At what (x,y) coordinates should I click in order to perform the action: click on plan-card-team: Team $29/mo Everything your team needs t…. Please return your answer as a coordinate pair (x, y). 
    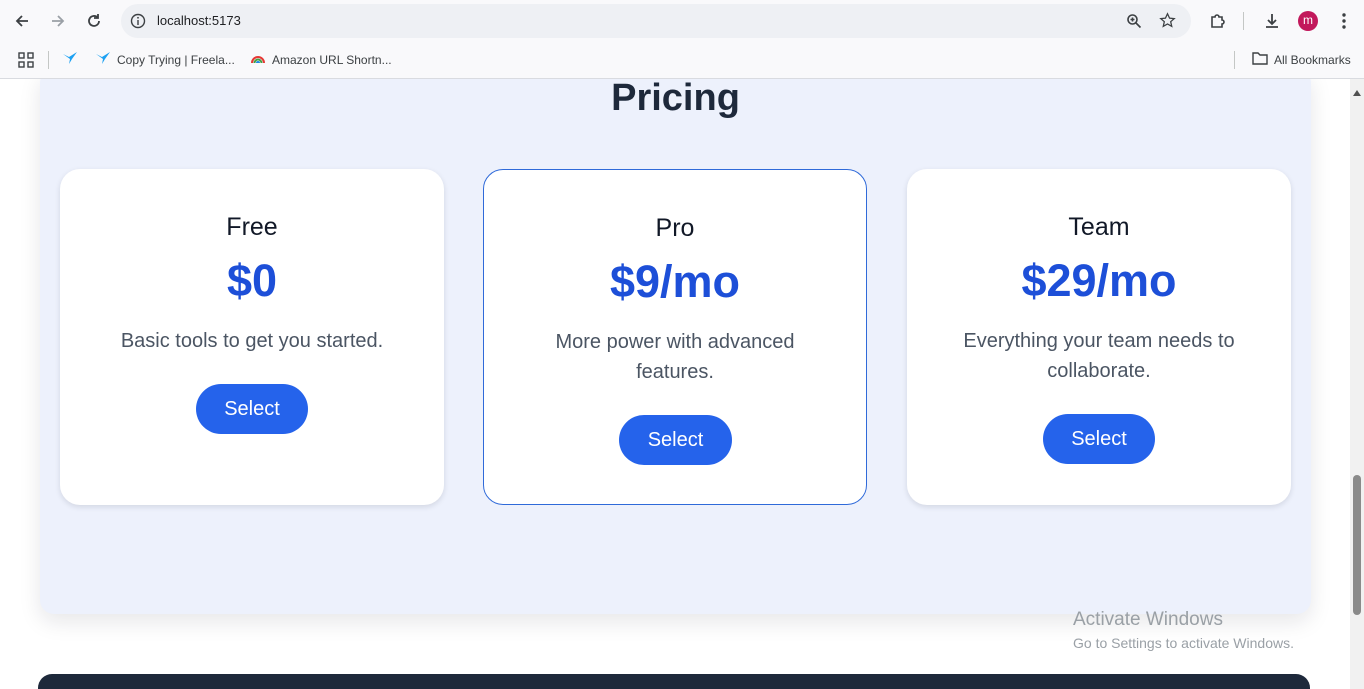
    Looking at the image, I should click on (1099, 337).